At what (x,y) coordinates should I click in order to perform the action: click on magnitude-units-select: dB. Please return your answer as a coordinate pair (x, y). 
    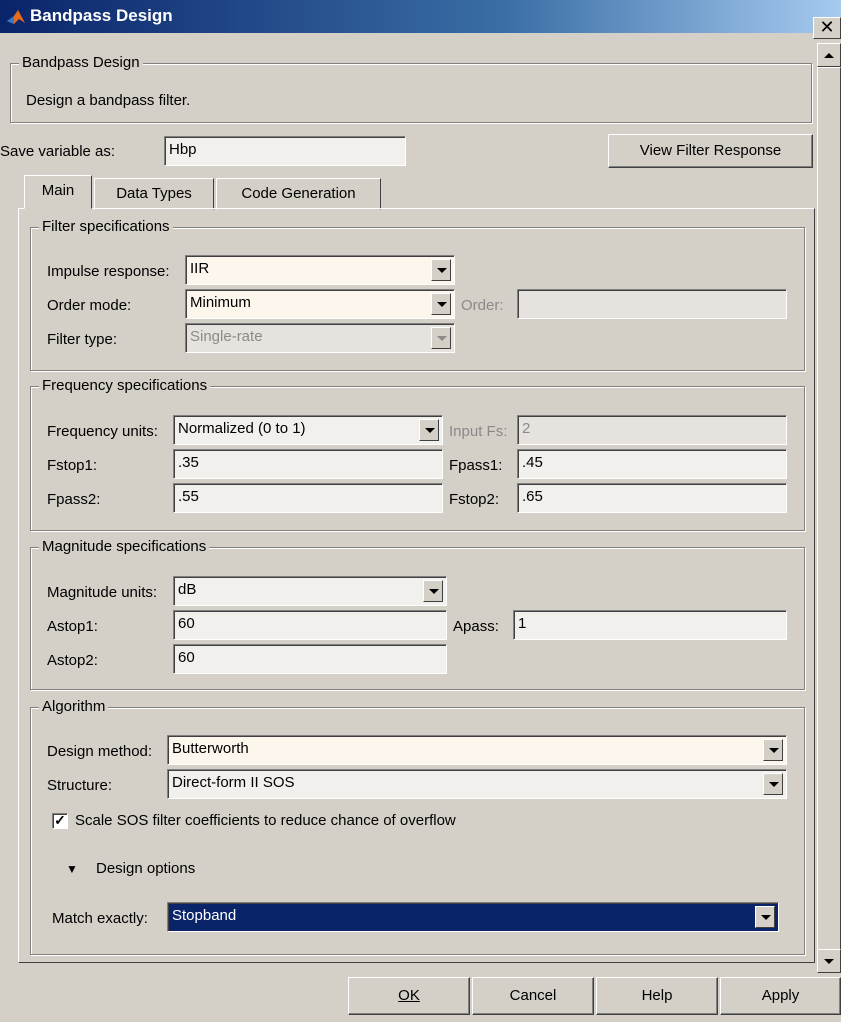
    Looking at the image, I should click on (310, 591).